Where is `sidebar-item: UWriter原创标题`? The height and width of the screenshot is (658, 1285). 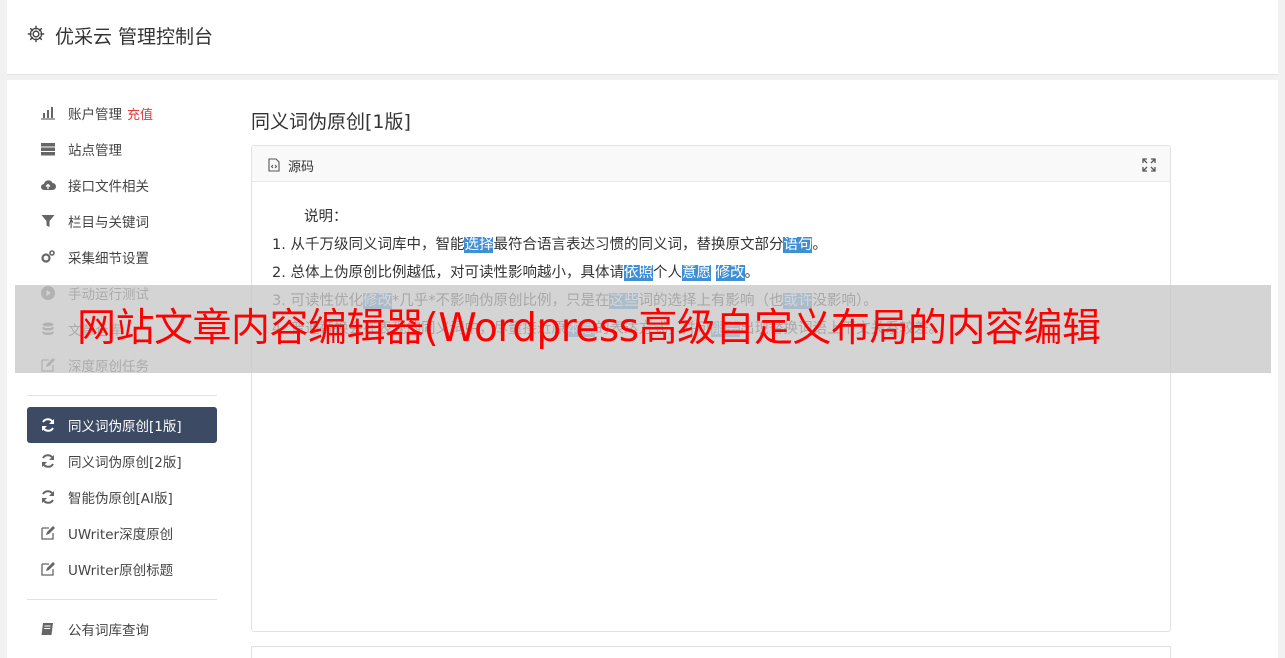
sidebar-item: UWriter原创标题 is located at coordinates (122, 569).